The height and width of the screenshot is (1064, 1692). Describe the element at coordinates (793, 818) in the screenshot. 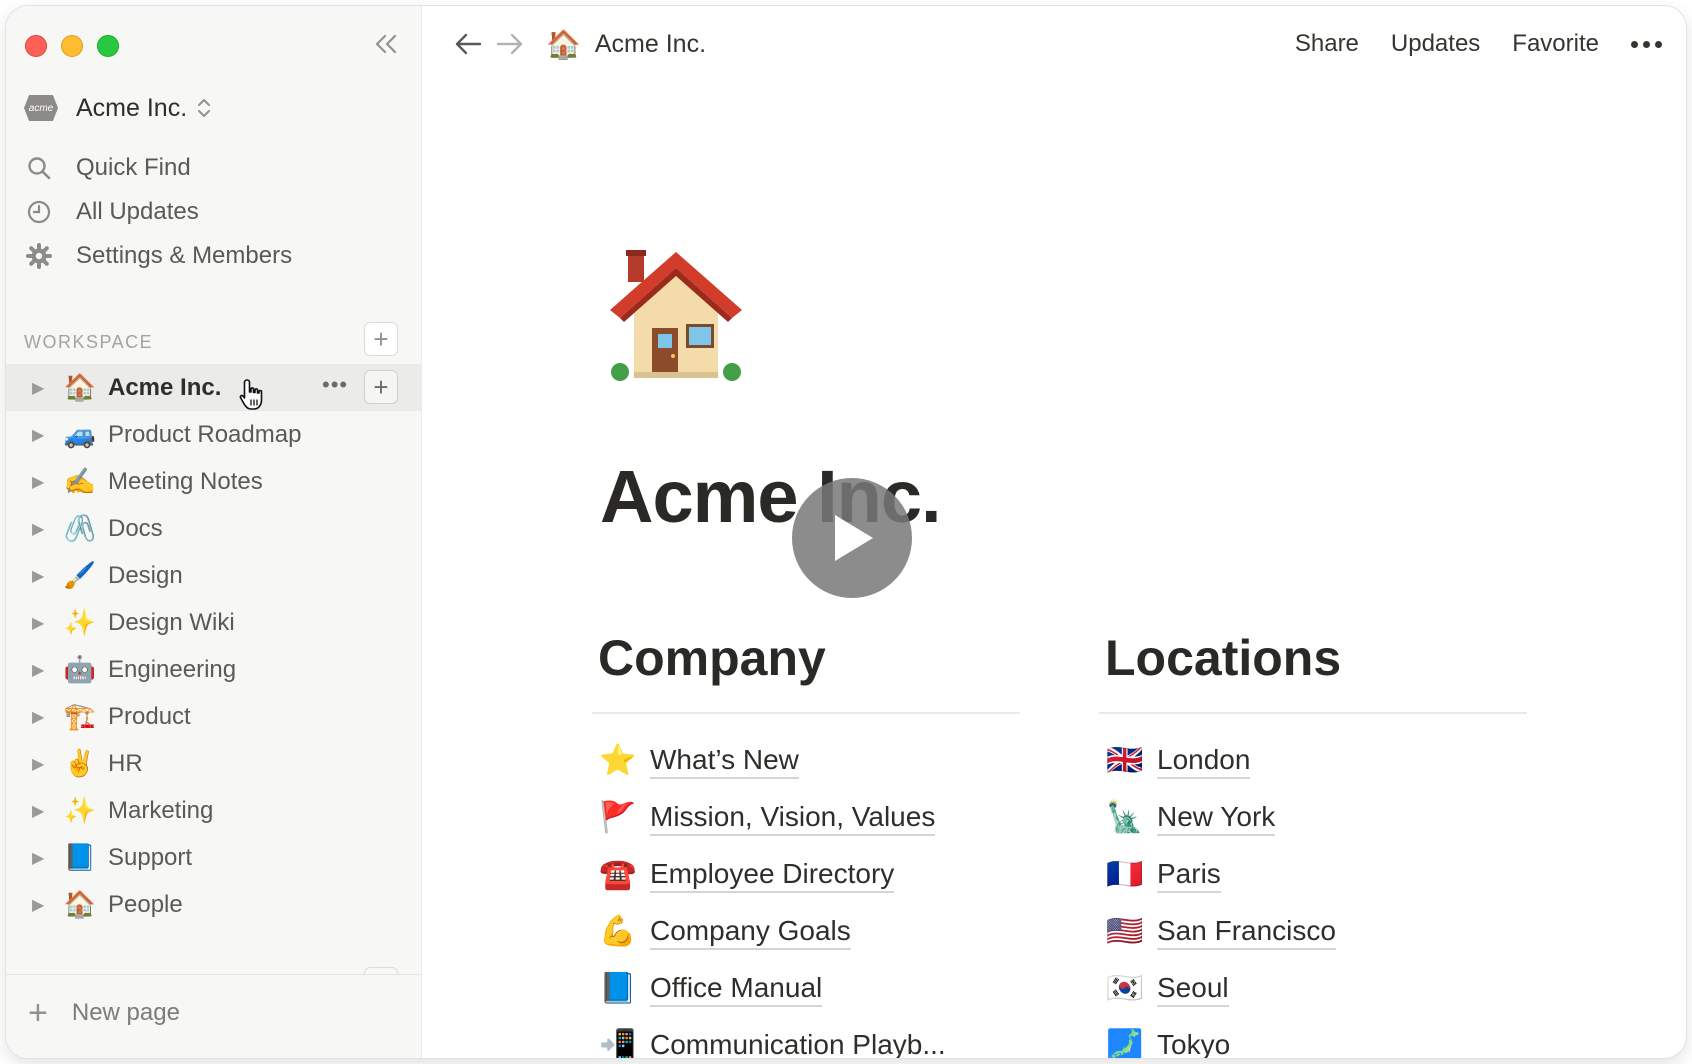

I see `link-label: Mission, Vision, Values` at that location.